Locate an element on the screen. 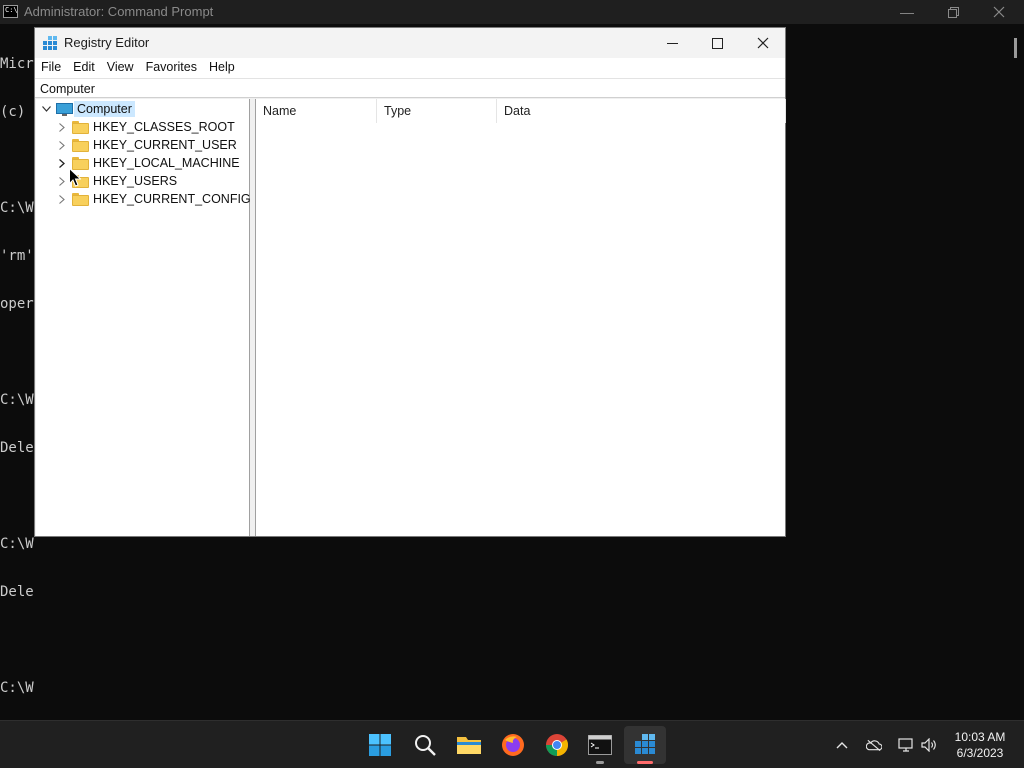 The image size is (1024, 768). restore-icon is located at coordinates (953, 12).